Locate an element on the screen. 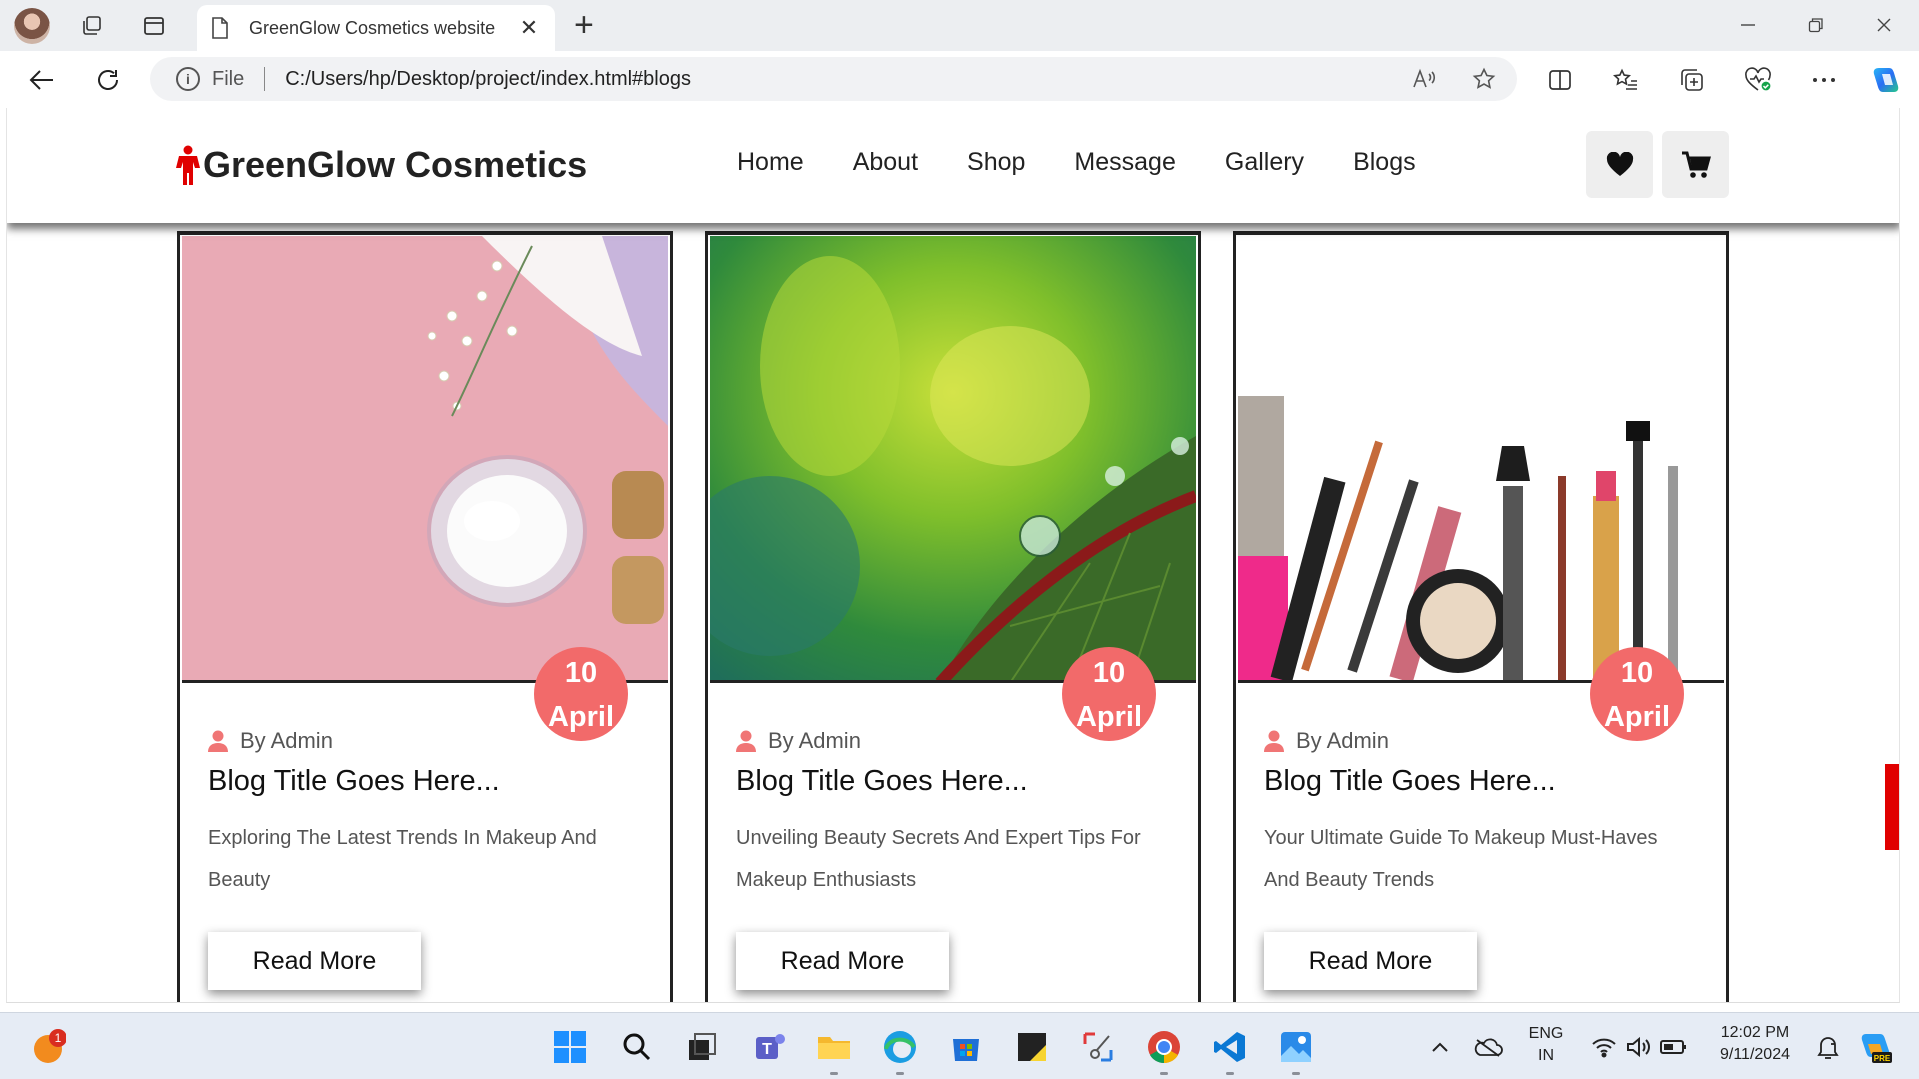  nav-home: Home is located at coordinates (770, 162).